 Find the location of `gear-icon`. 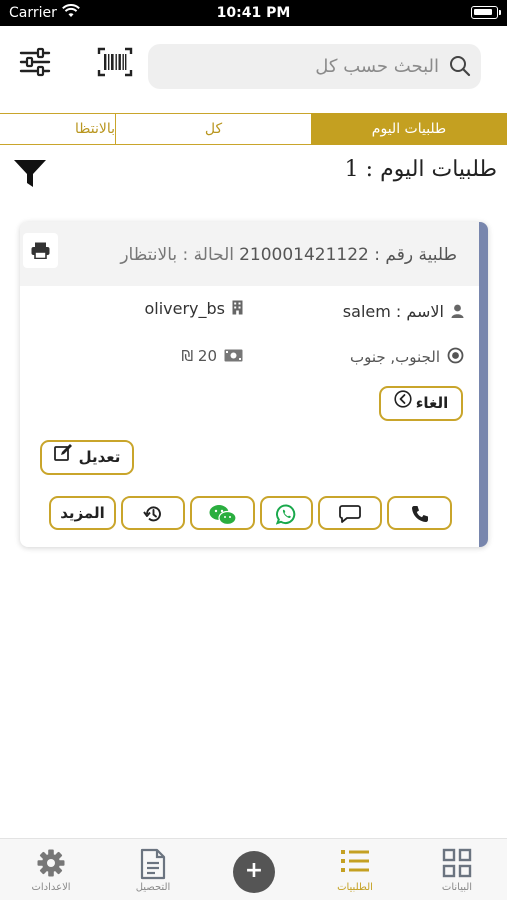

gear-icon is located at coordinates (51, 863).